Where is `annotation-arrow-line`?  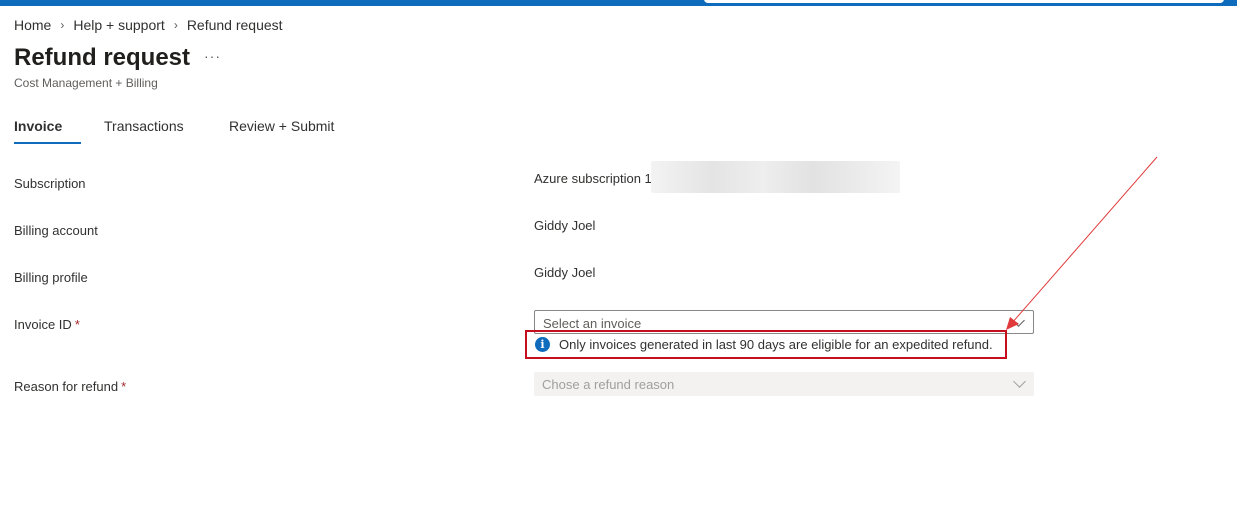
annotation-arrow-line is located at coordinates (1084, 240).